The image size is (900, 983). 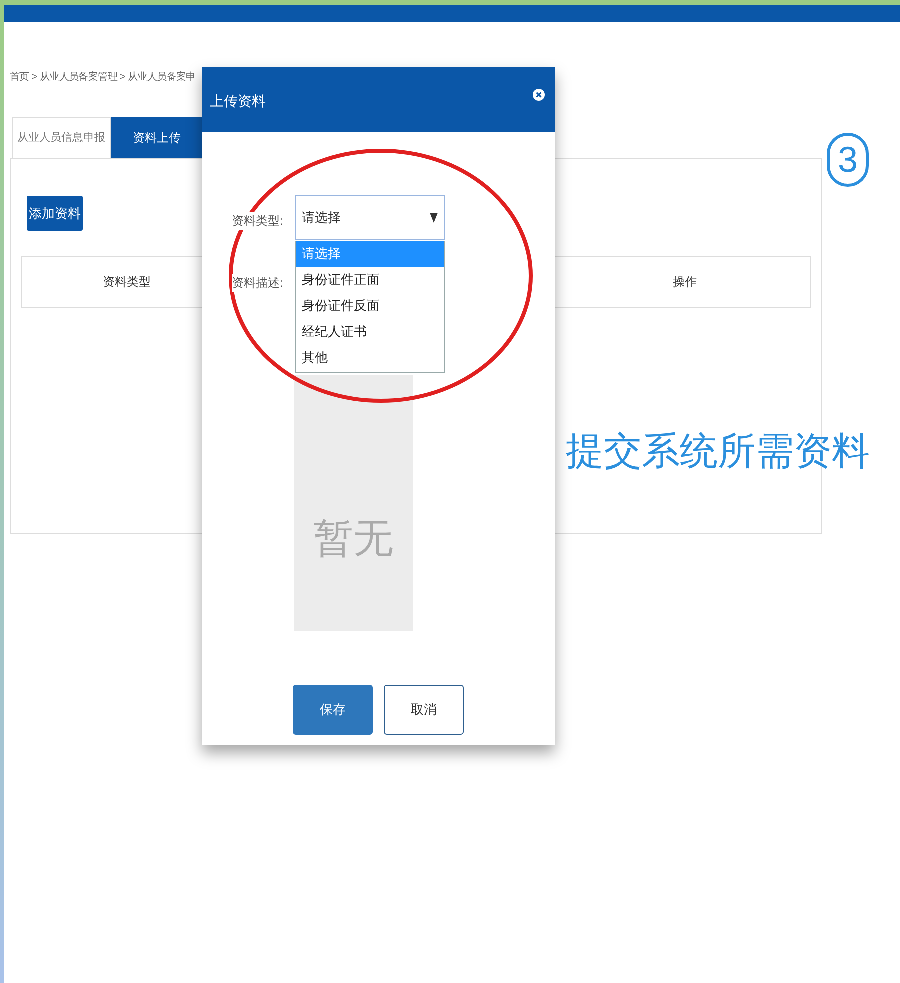 I want to click on column-header: 资料类型, so click(x=127, y=282).